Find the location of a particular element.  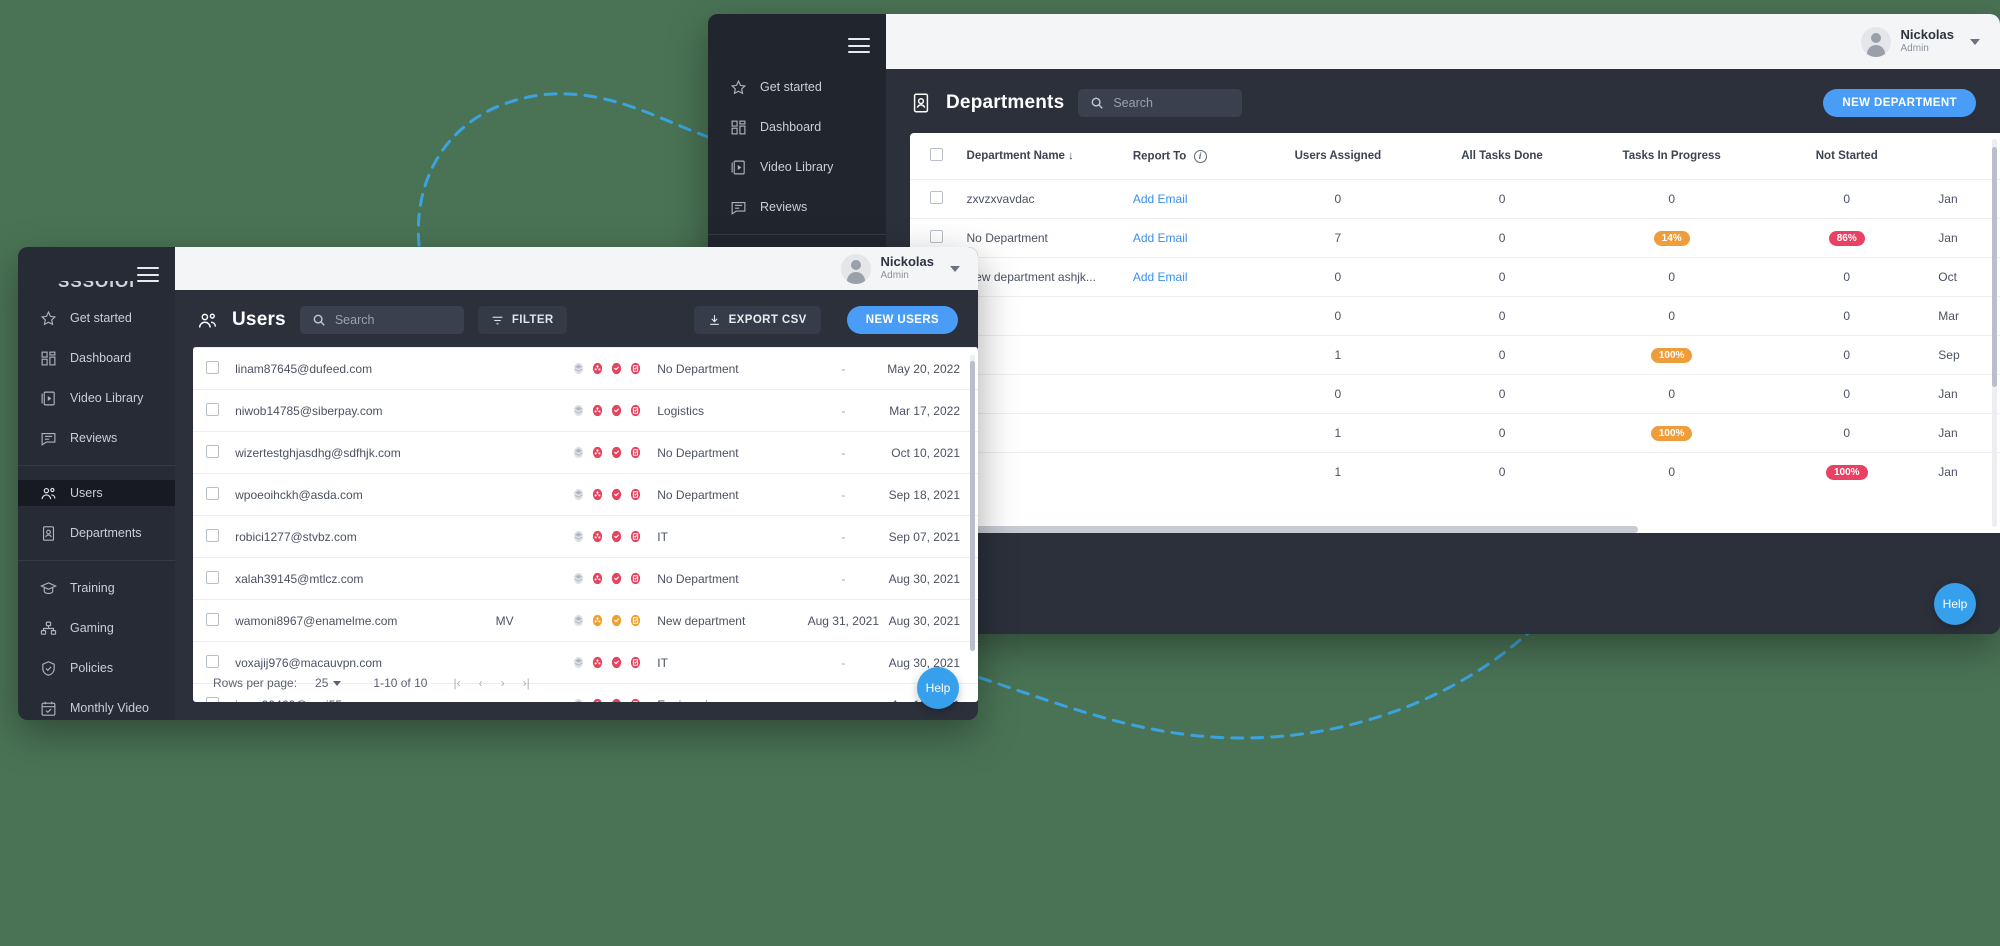

sidebar-item-monthly-video: Monthly Video is located at coordinates (96, 707).